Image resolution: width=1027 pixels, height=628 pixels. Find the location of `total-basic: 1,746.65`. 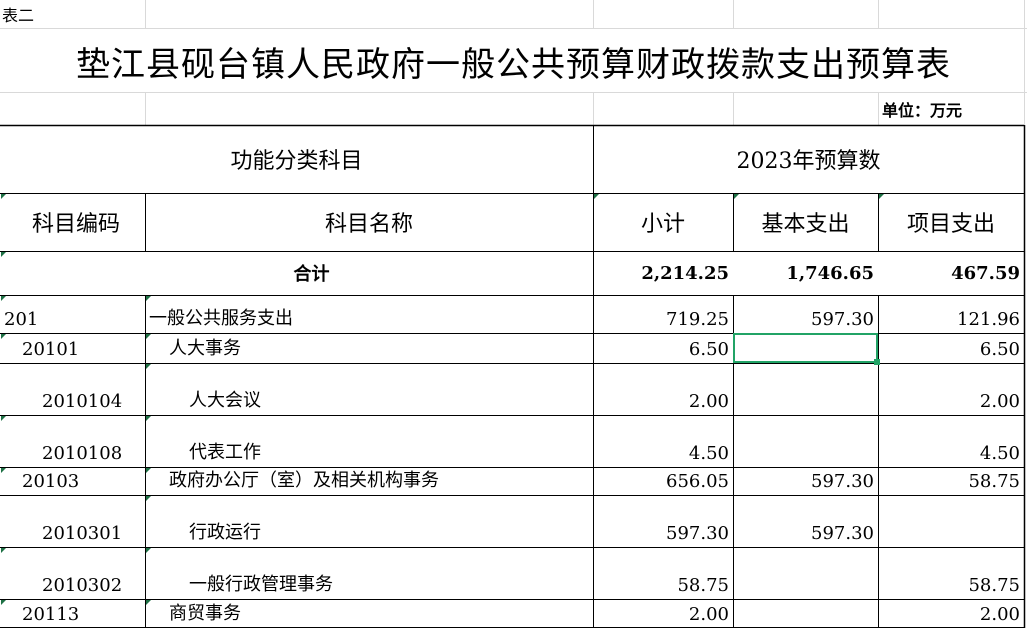

total-basic: 1,746.65 is located at coordinates (805, 273).